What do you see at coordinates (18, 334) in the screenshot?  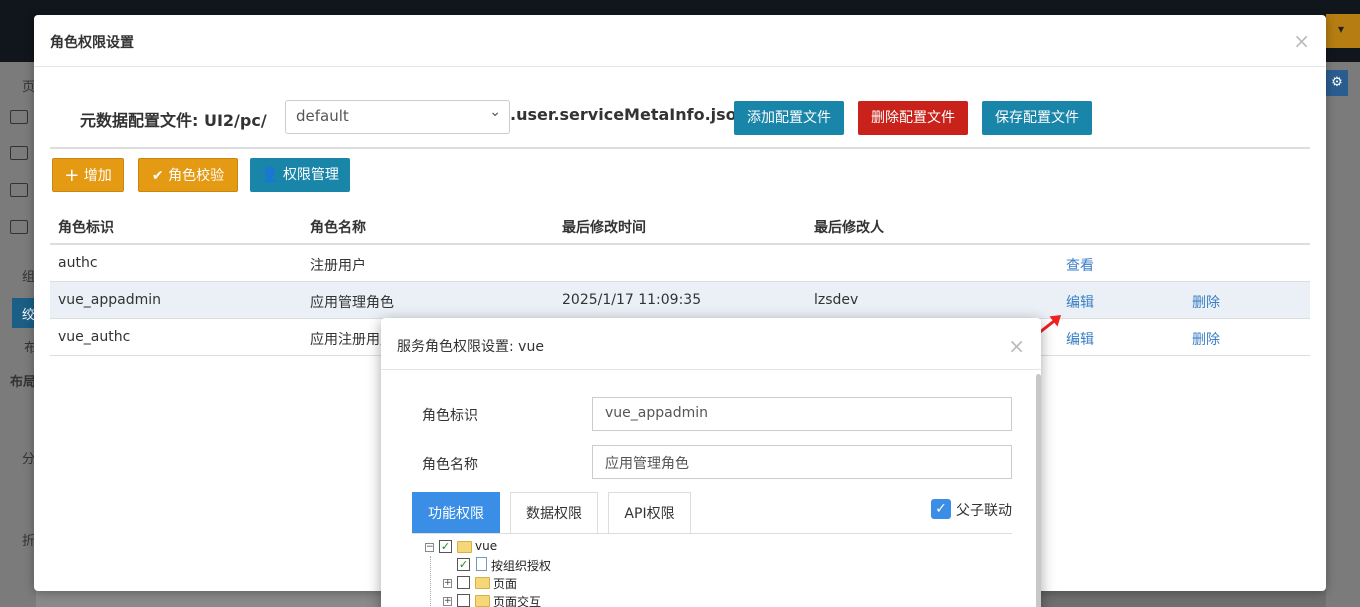 I see `app-left-panel` at bounding box center [18, 334].